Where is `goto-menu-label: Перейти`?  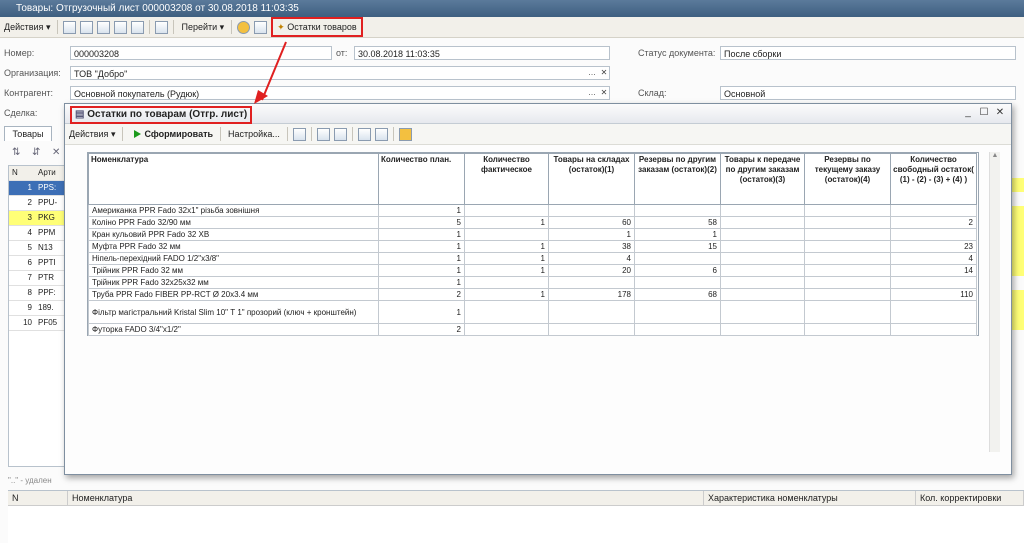
goto-menu-label: Перейти is located at coordinates (199, 27).